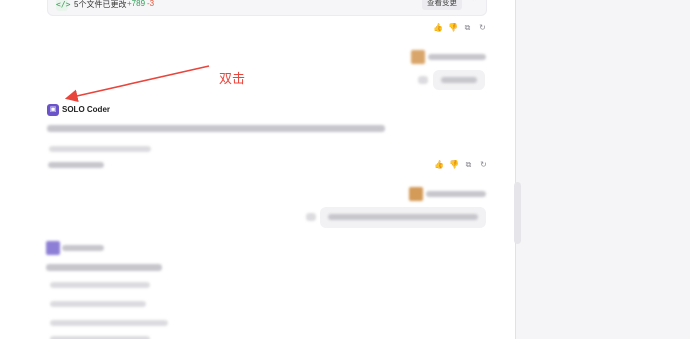  I want to click on annotation-arrow, so click(137, 84).